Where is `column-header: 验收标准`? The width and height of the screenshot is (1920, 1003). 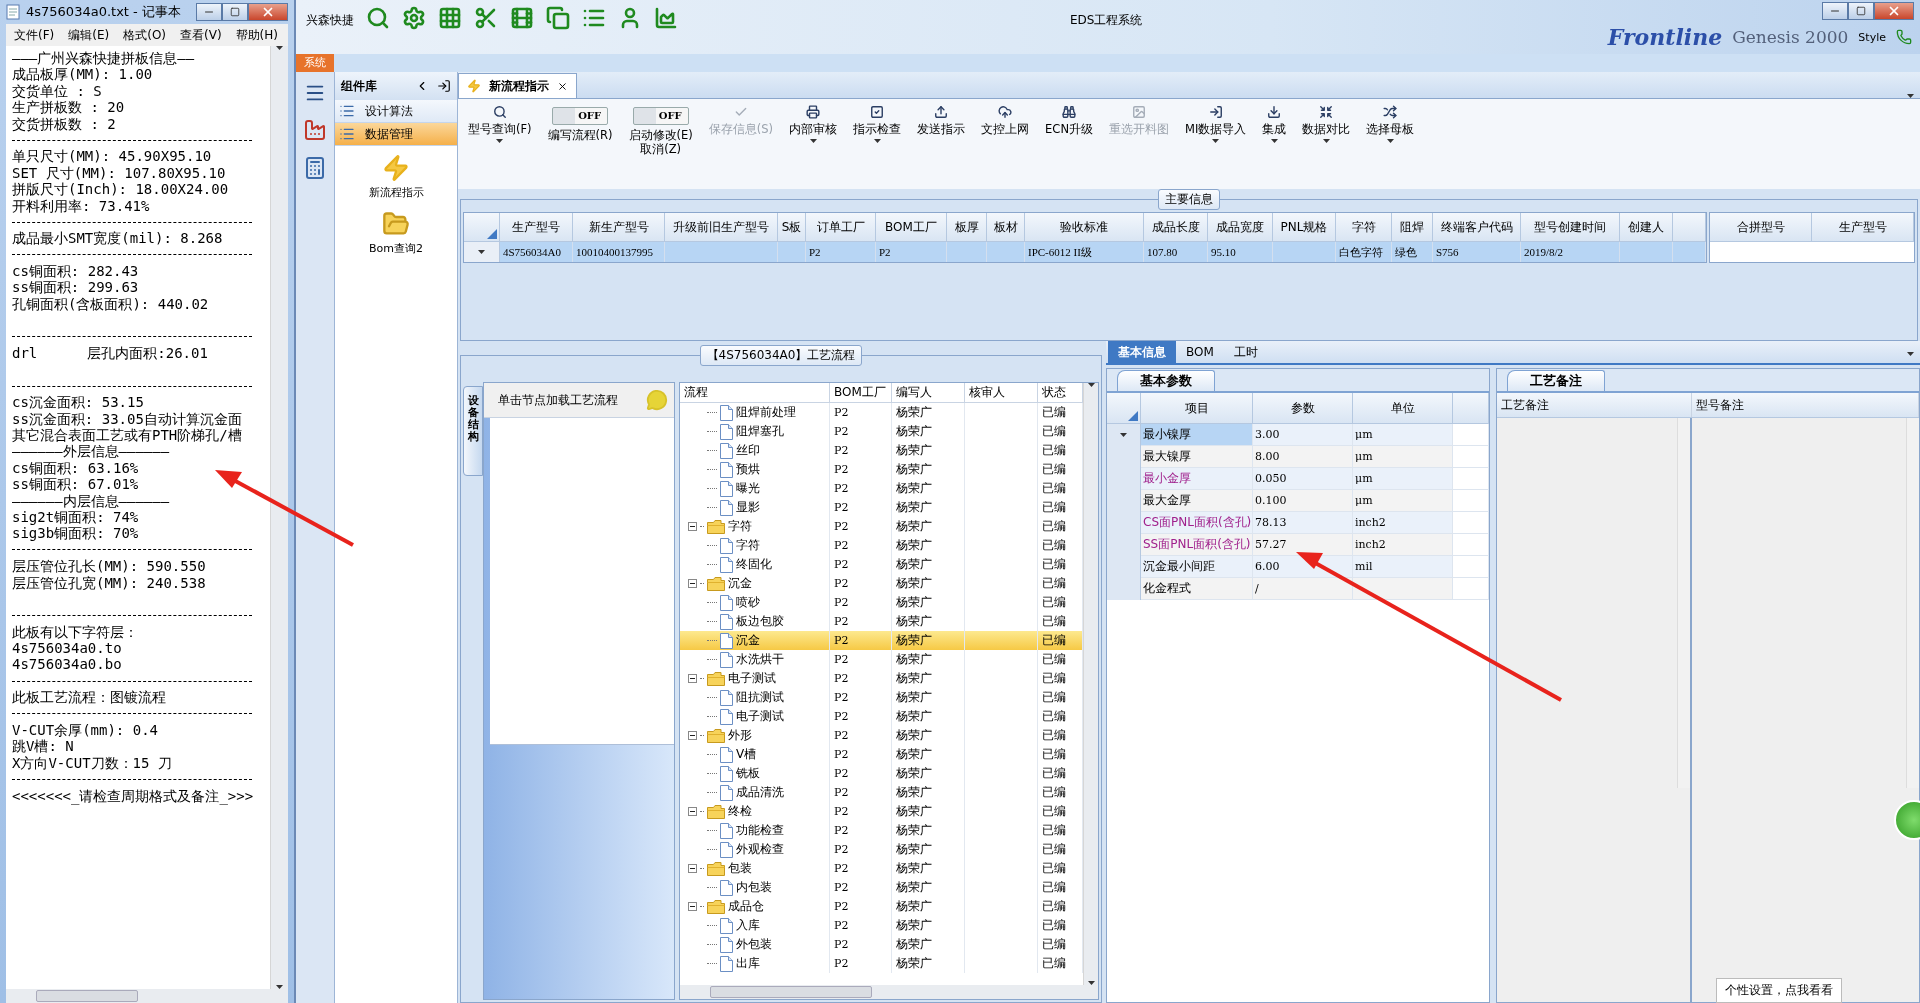
column-header: 验收标准 is located at coordinates (1084, 227).